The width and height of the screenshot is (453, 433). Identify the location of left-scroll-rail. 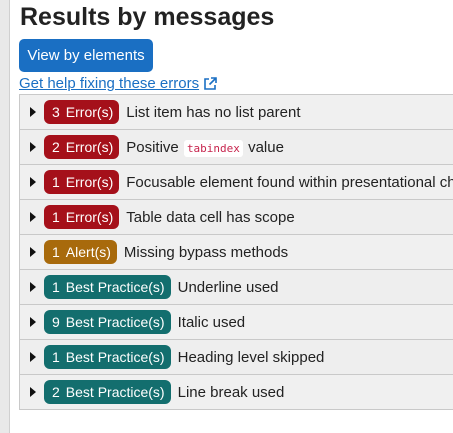
(5, 216).